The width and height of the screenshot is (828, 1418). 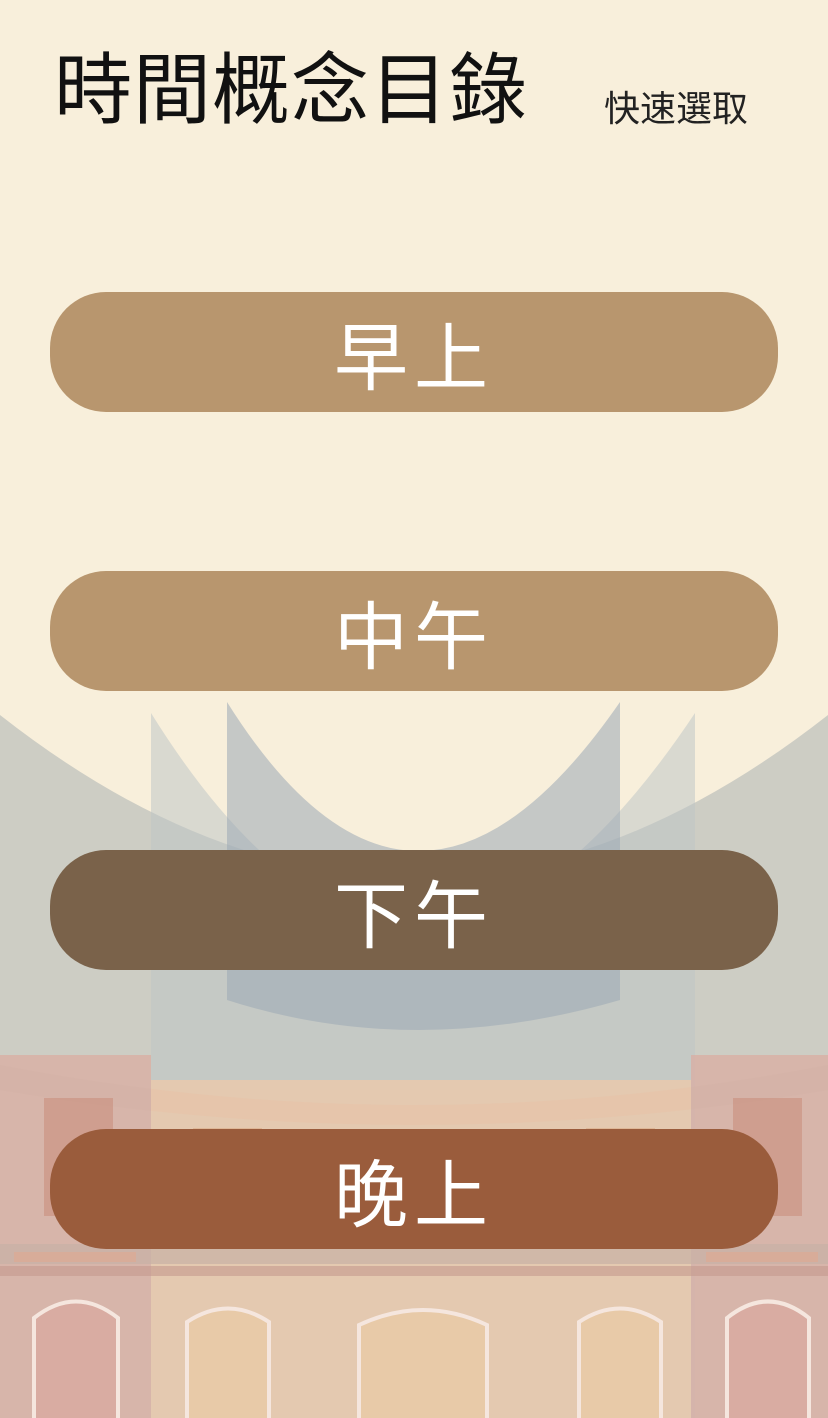 What do you see at coordinates (291, 91) in the screenshot?
I see `page-title: 時間概念目錄` at bounding box center [291, 91].